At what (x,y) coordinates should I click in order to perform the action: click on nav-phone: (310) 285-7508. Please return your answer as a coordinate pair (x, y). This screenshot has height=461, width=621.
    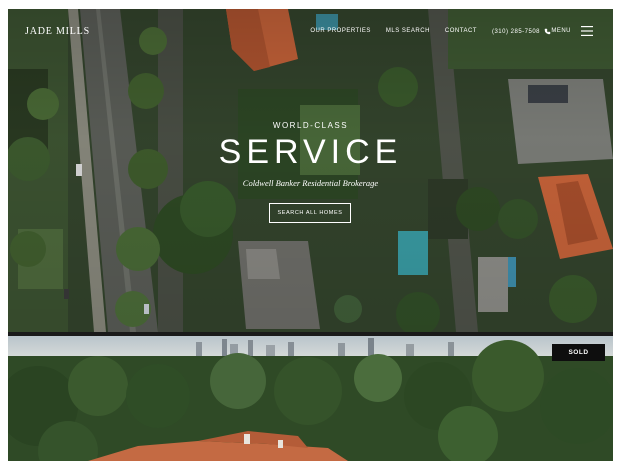
    Looking at the image, I should click on (521, 31).